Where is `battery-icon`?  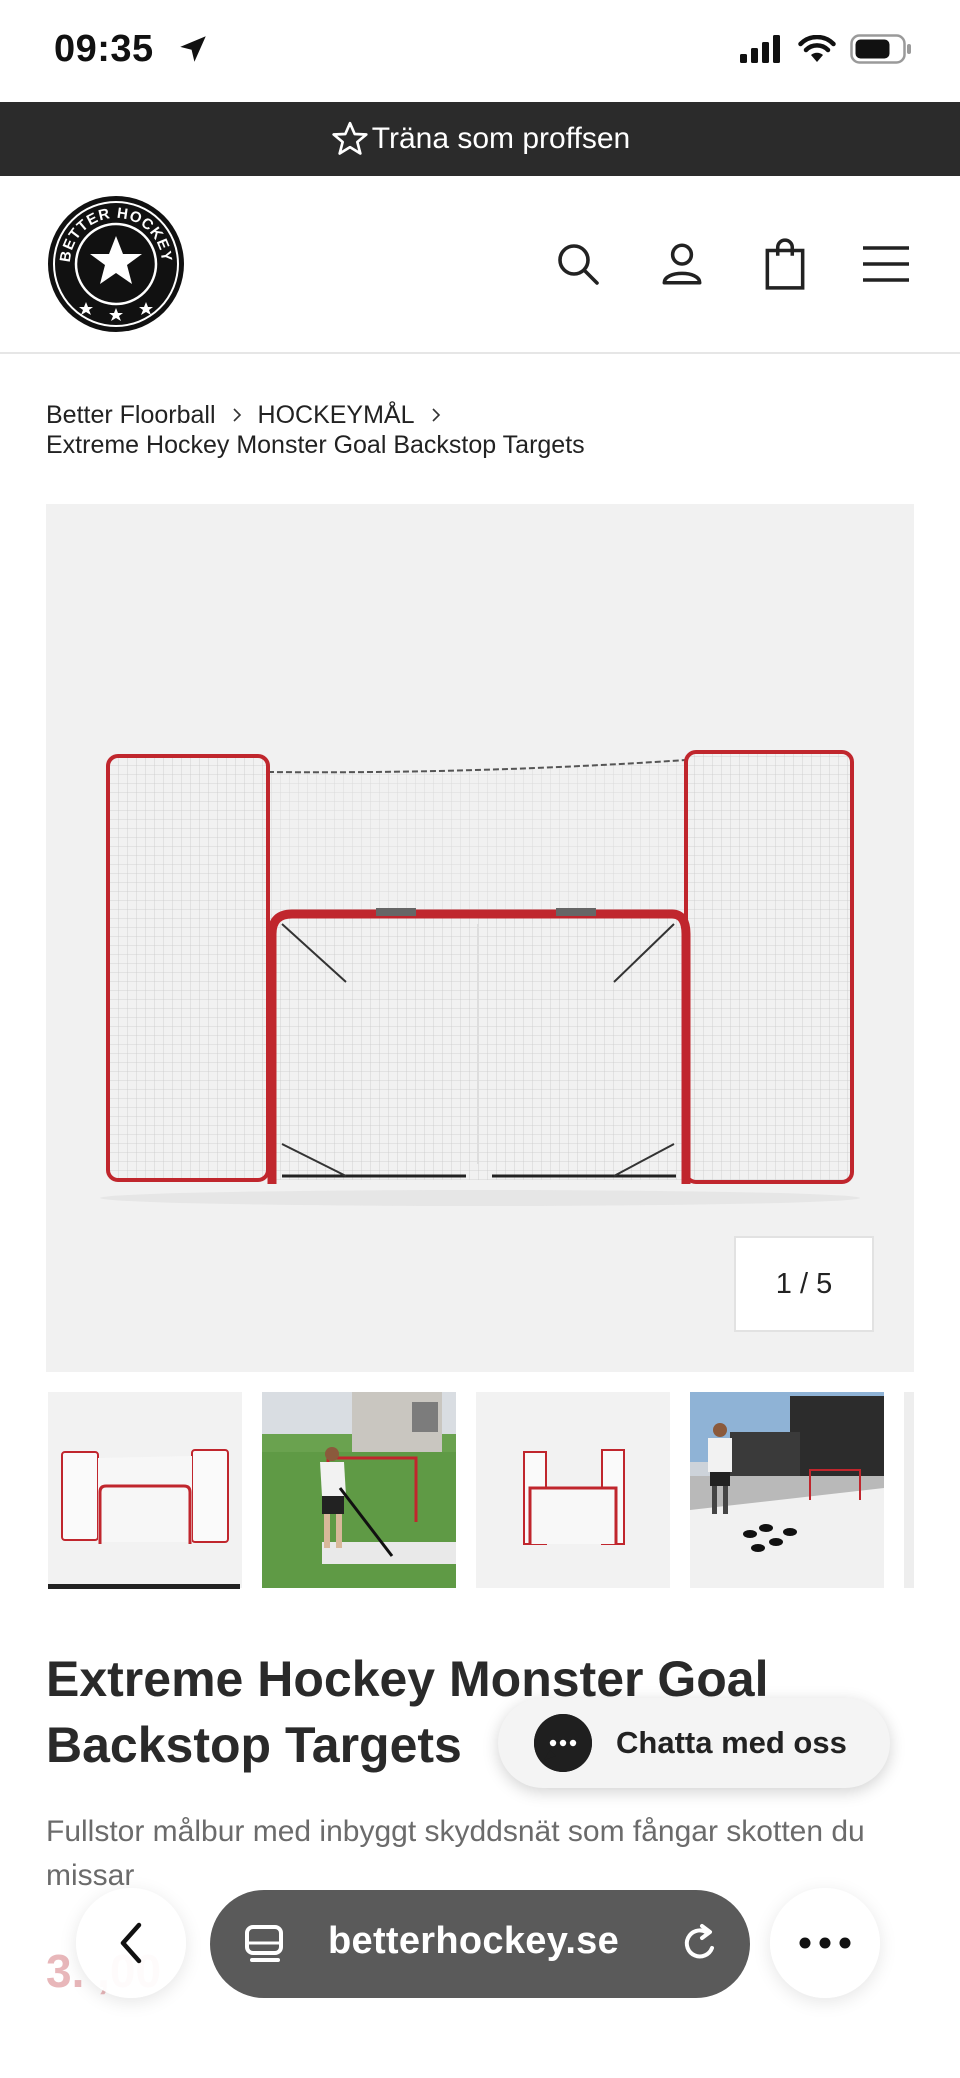 battery-icon is located at coordinates (880, 49).